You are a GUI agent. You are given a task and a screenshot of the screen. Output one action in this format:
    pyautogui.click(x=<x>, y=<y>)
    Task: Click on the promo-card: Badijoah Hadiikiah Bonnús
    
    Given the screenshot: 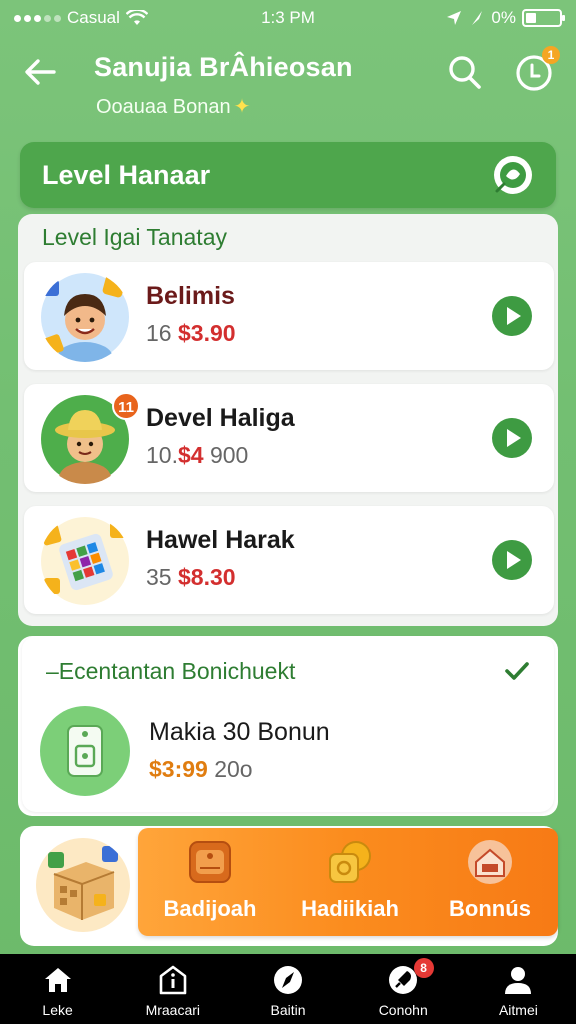 What is the action you would take?
    pyautogui.click(x=289, y=886)
    